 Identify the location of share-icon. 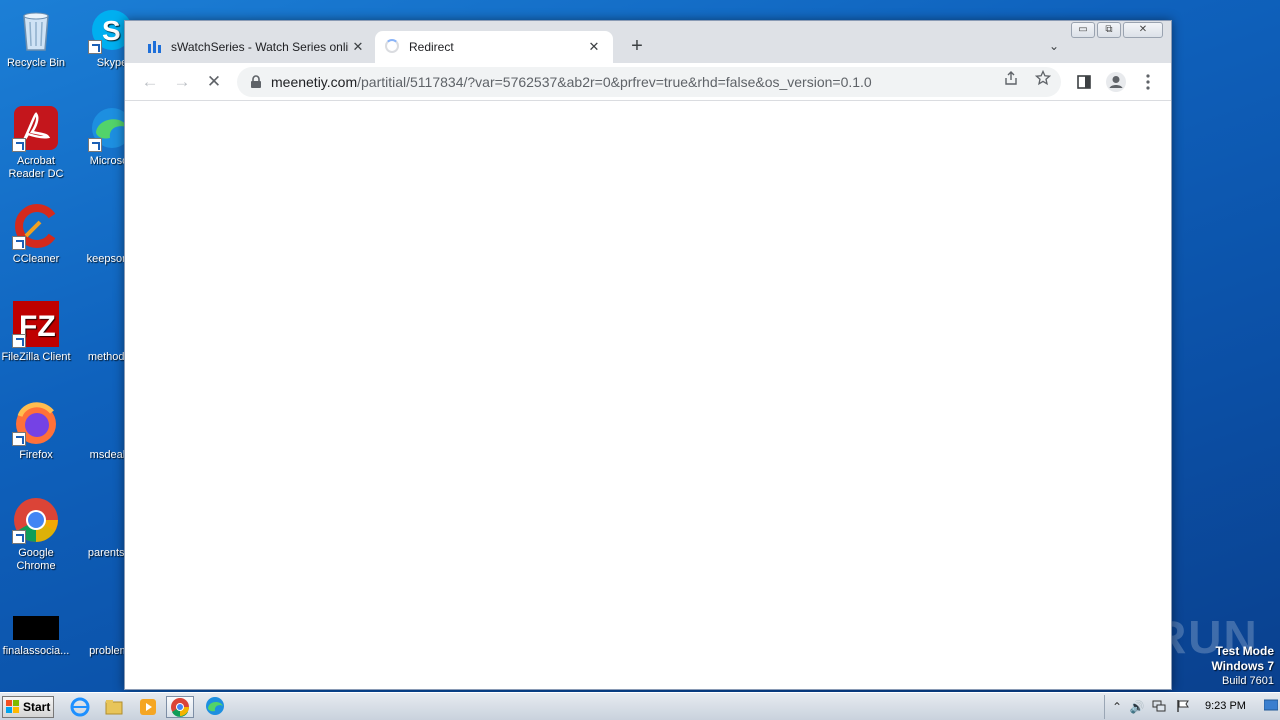
(1011, 82).